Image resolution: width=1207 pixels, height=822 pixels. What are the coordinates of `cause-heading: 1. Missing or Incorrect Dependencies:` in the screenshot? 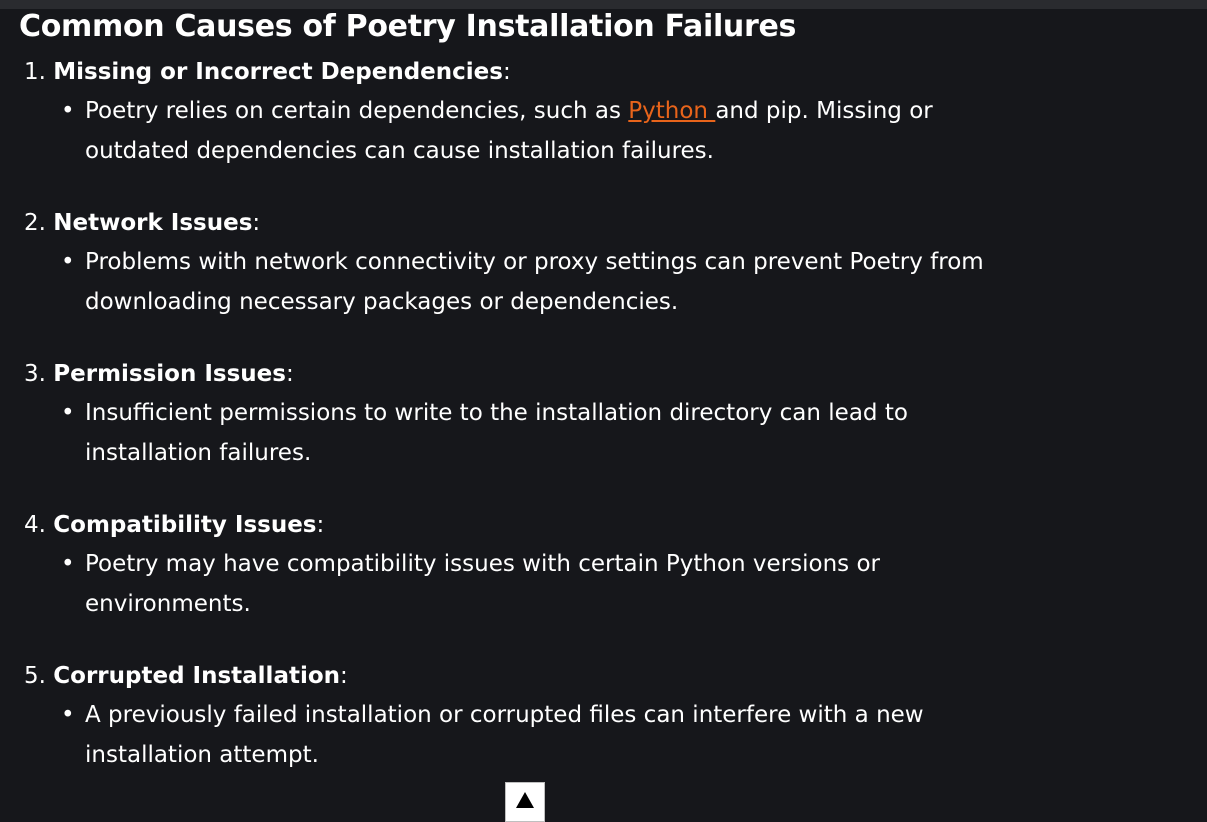 It's located at (609, 72).